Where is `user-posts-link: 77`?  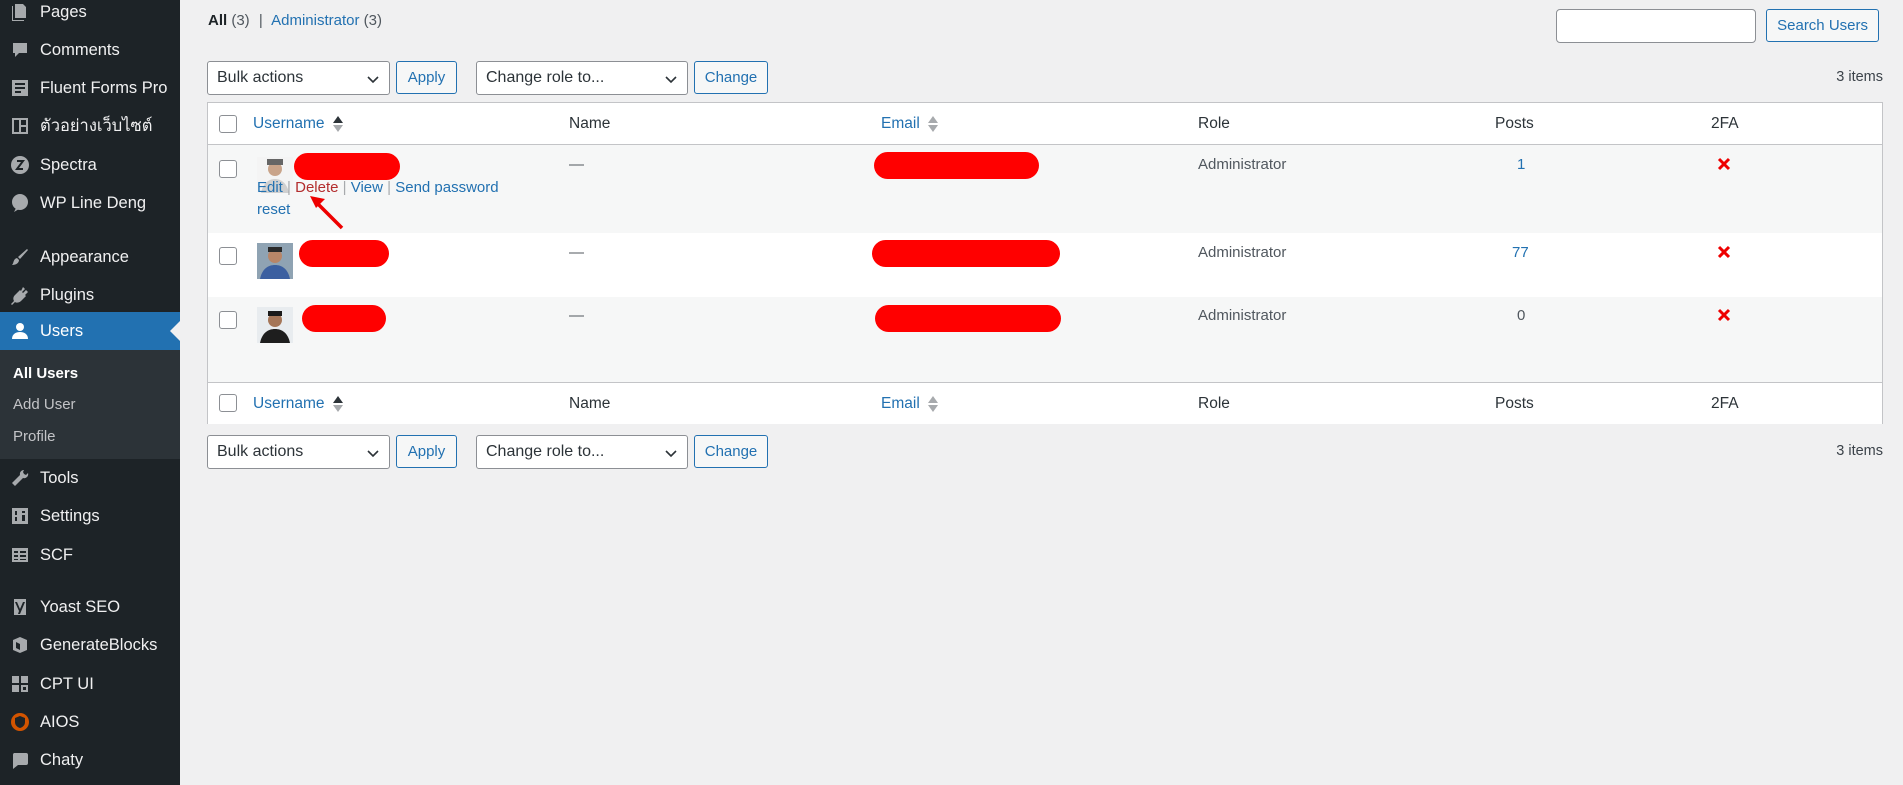 user-posts-link: 77 is located at coordinates (1520, 252).